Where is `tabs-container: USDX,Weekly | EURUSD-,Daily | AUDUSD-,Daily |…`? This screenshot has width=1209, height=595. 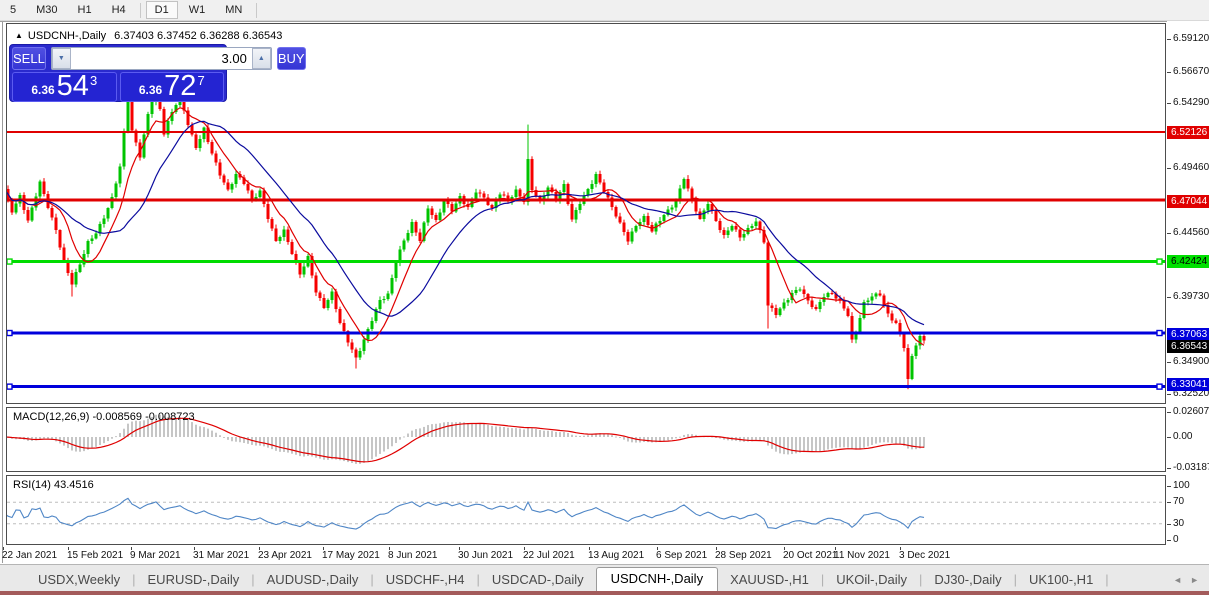
tabs-container: USDX,Weekly | EURUSD-,Daily | AUDUSD-,Daily |… is located at coordinates (586, 579).